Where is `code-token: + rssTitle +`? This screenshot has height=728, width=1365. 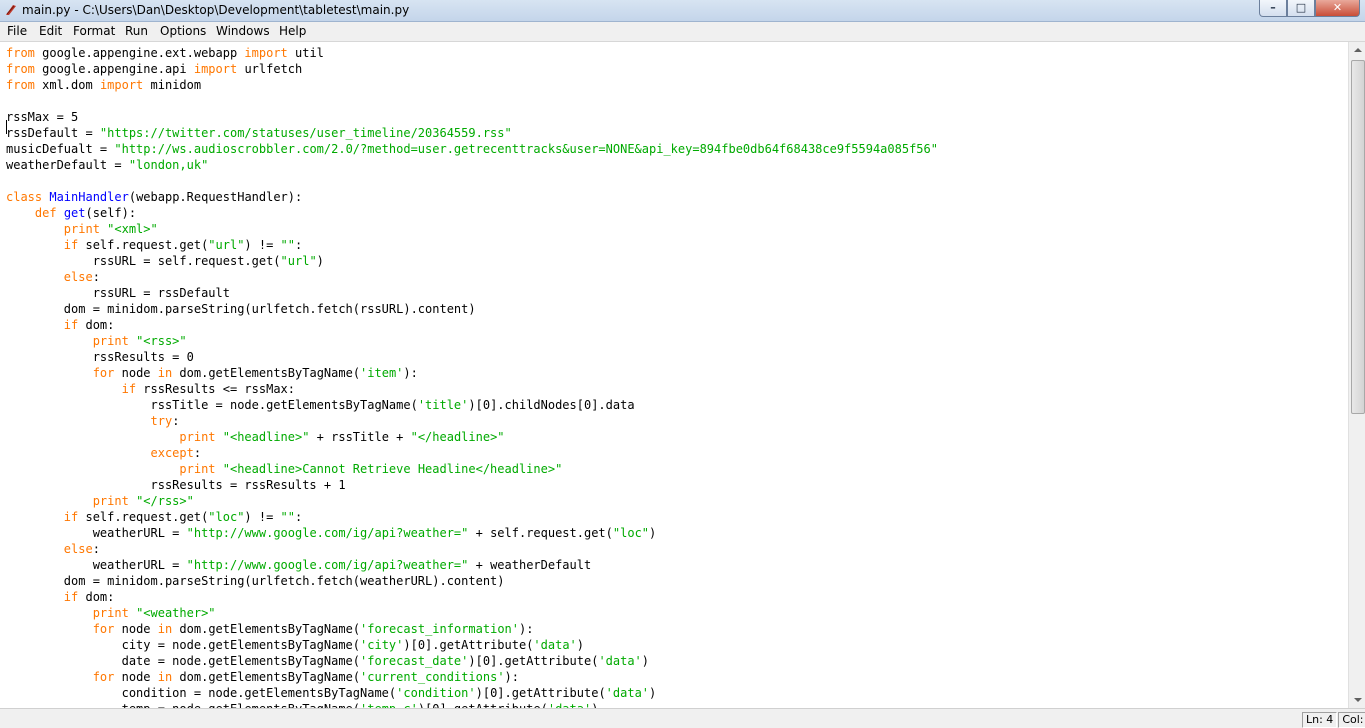
code-token: + rssTitle + is located at coordinates (360, 437).